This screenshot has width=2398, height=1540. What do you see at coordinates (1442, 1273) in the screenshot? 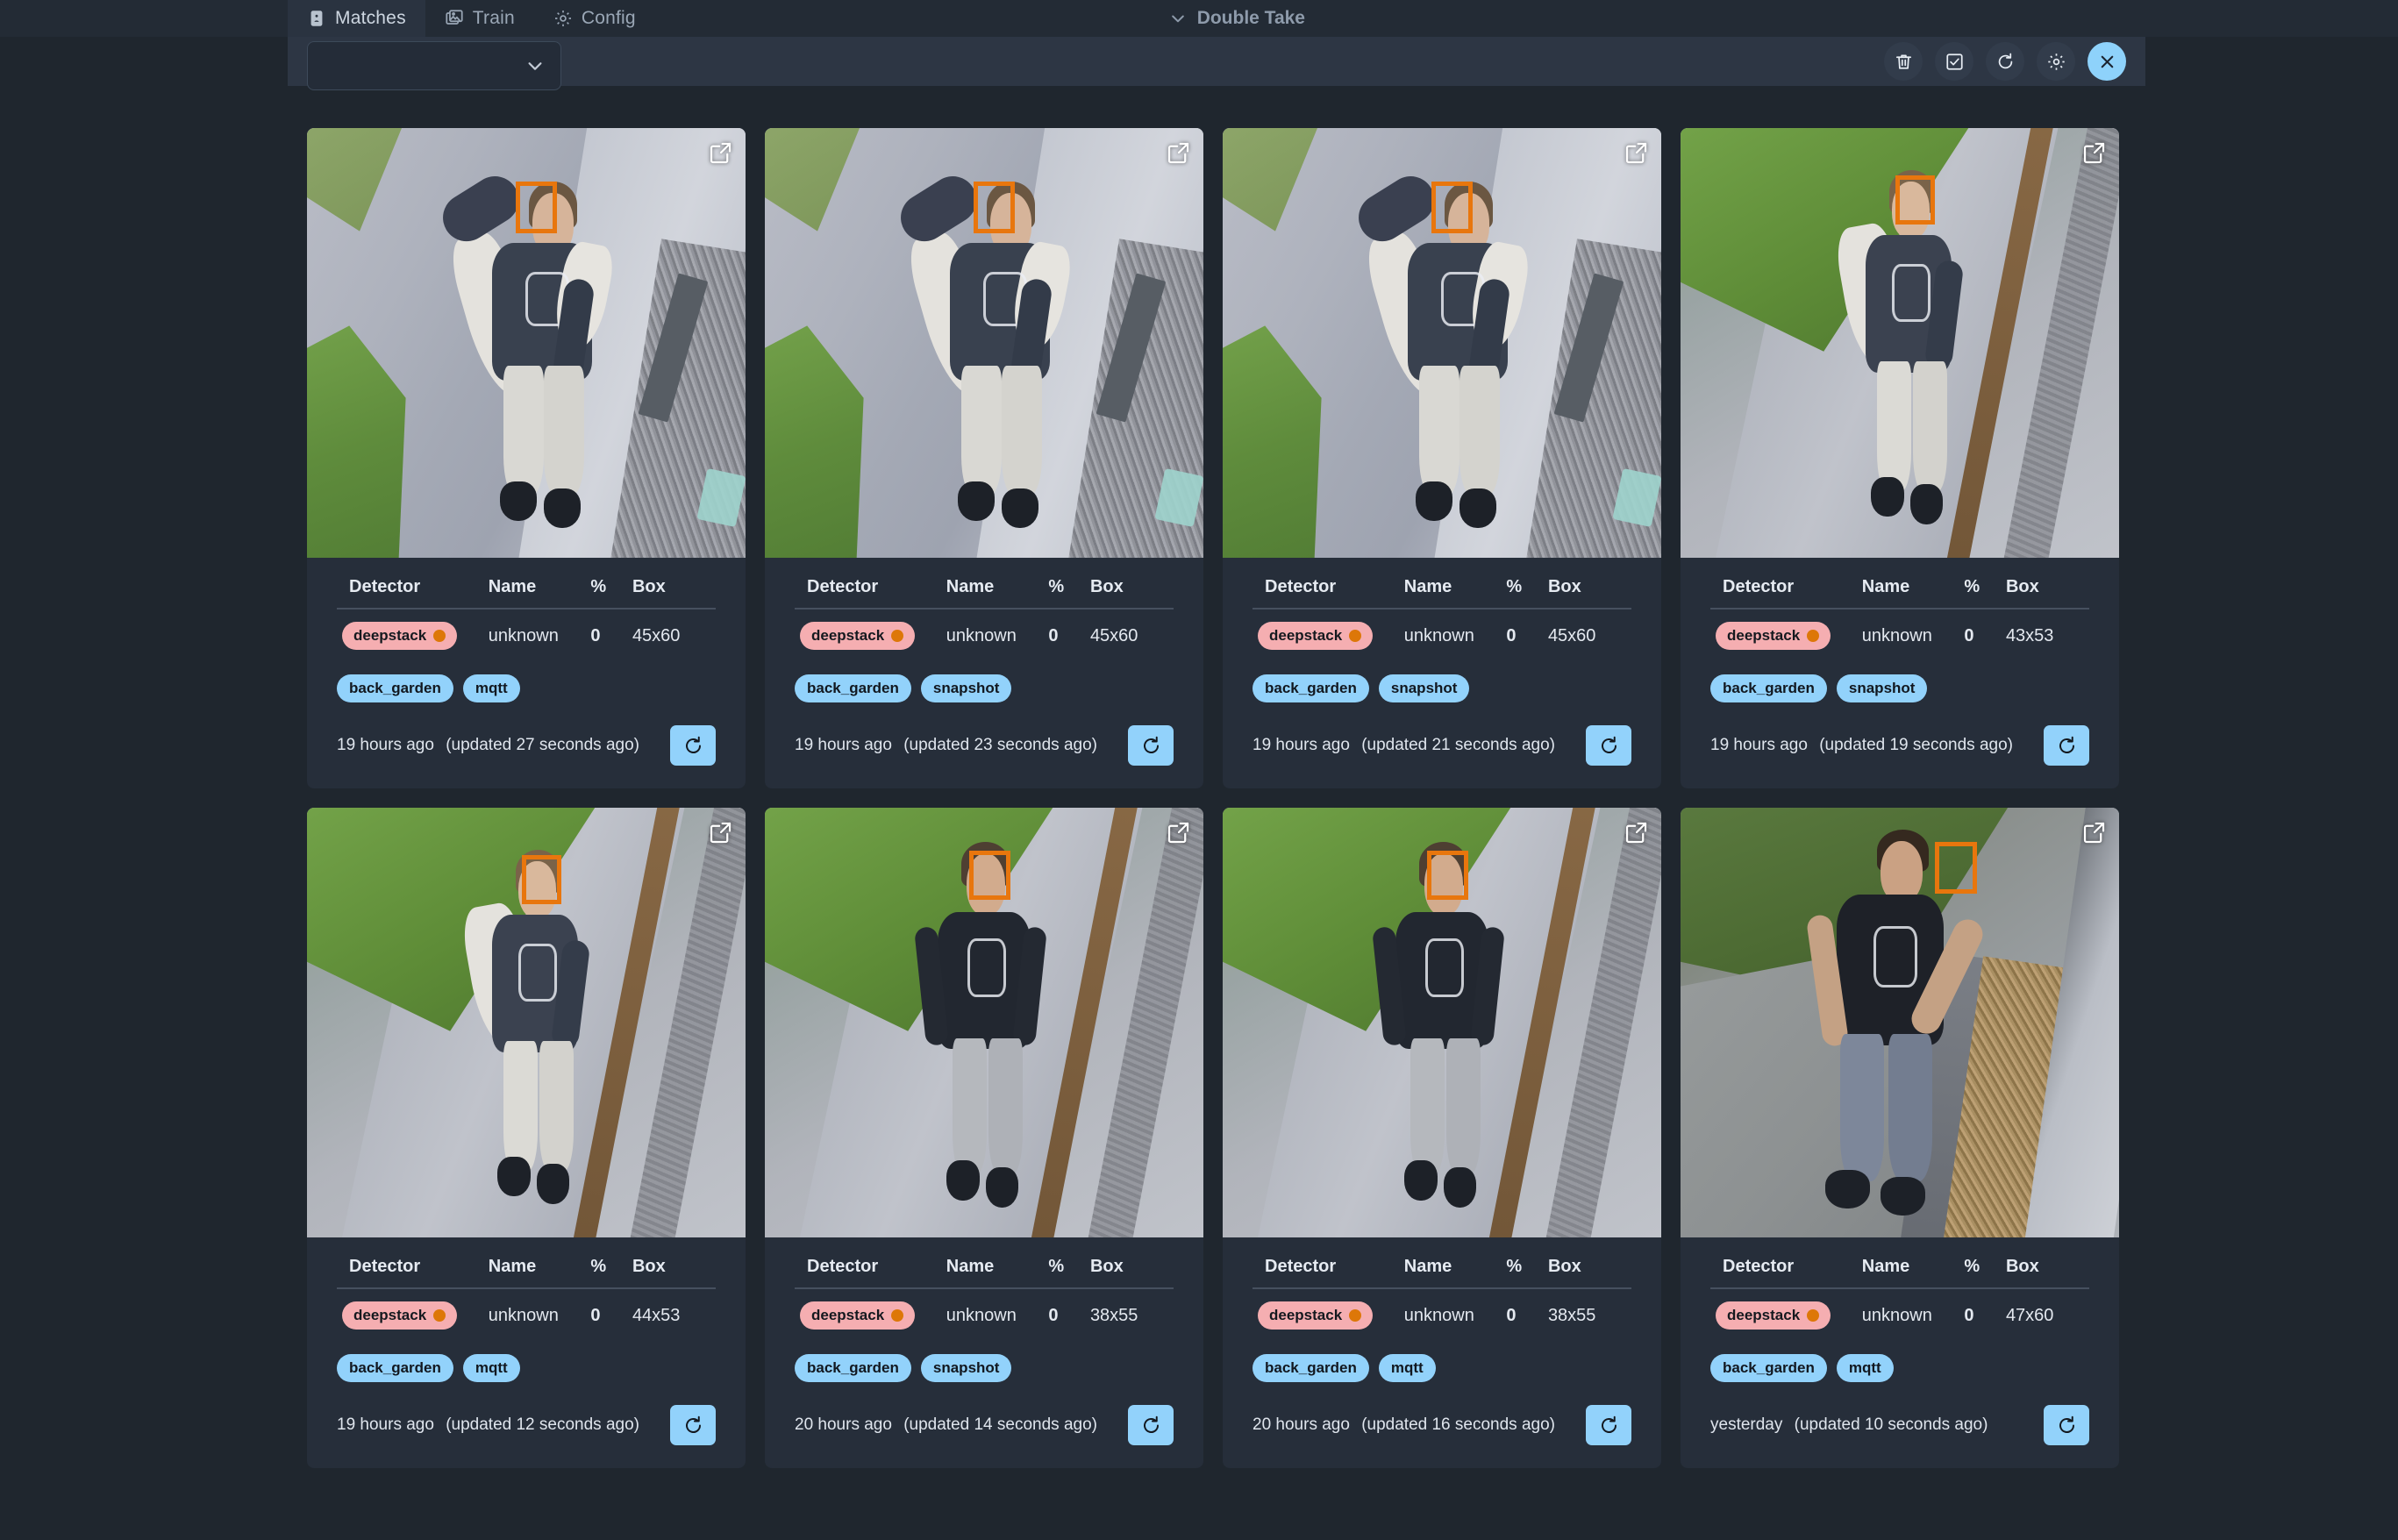
I see `table-header-row: Detector Name % Box` at bounding box center [1442, 1273].